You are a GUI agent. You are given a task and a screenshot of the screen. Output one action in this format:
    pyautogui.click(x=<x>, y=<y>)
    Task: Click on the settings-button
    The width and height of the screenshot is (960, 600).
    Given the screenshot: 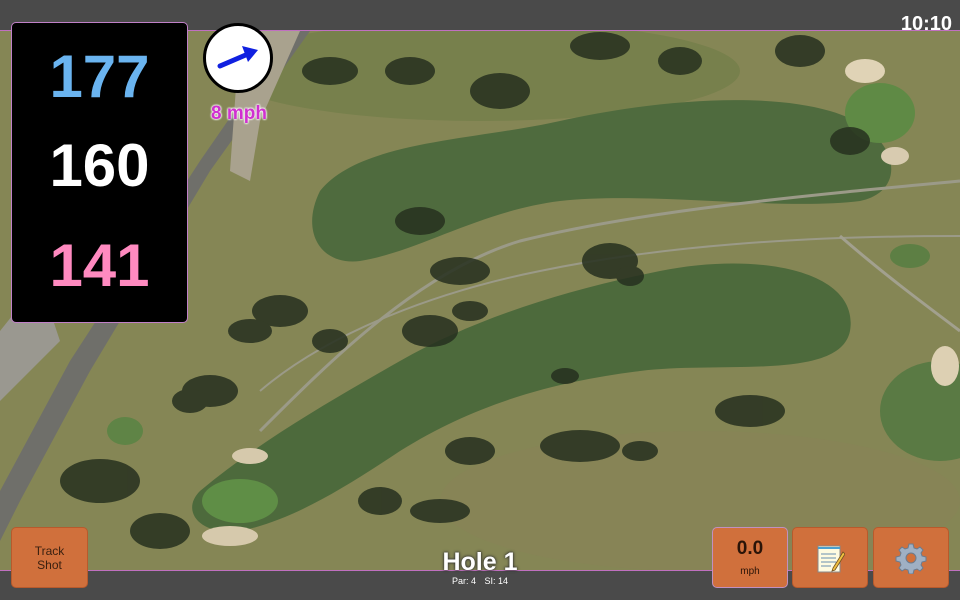 What is the action you would take?
    pyautogui.click(x=911, y=557)
    